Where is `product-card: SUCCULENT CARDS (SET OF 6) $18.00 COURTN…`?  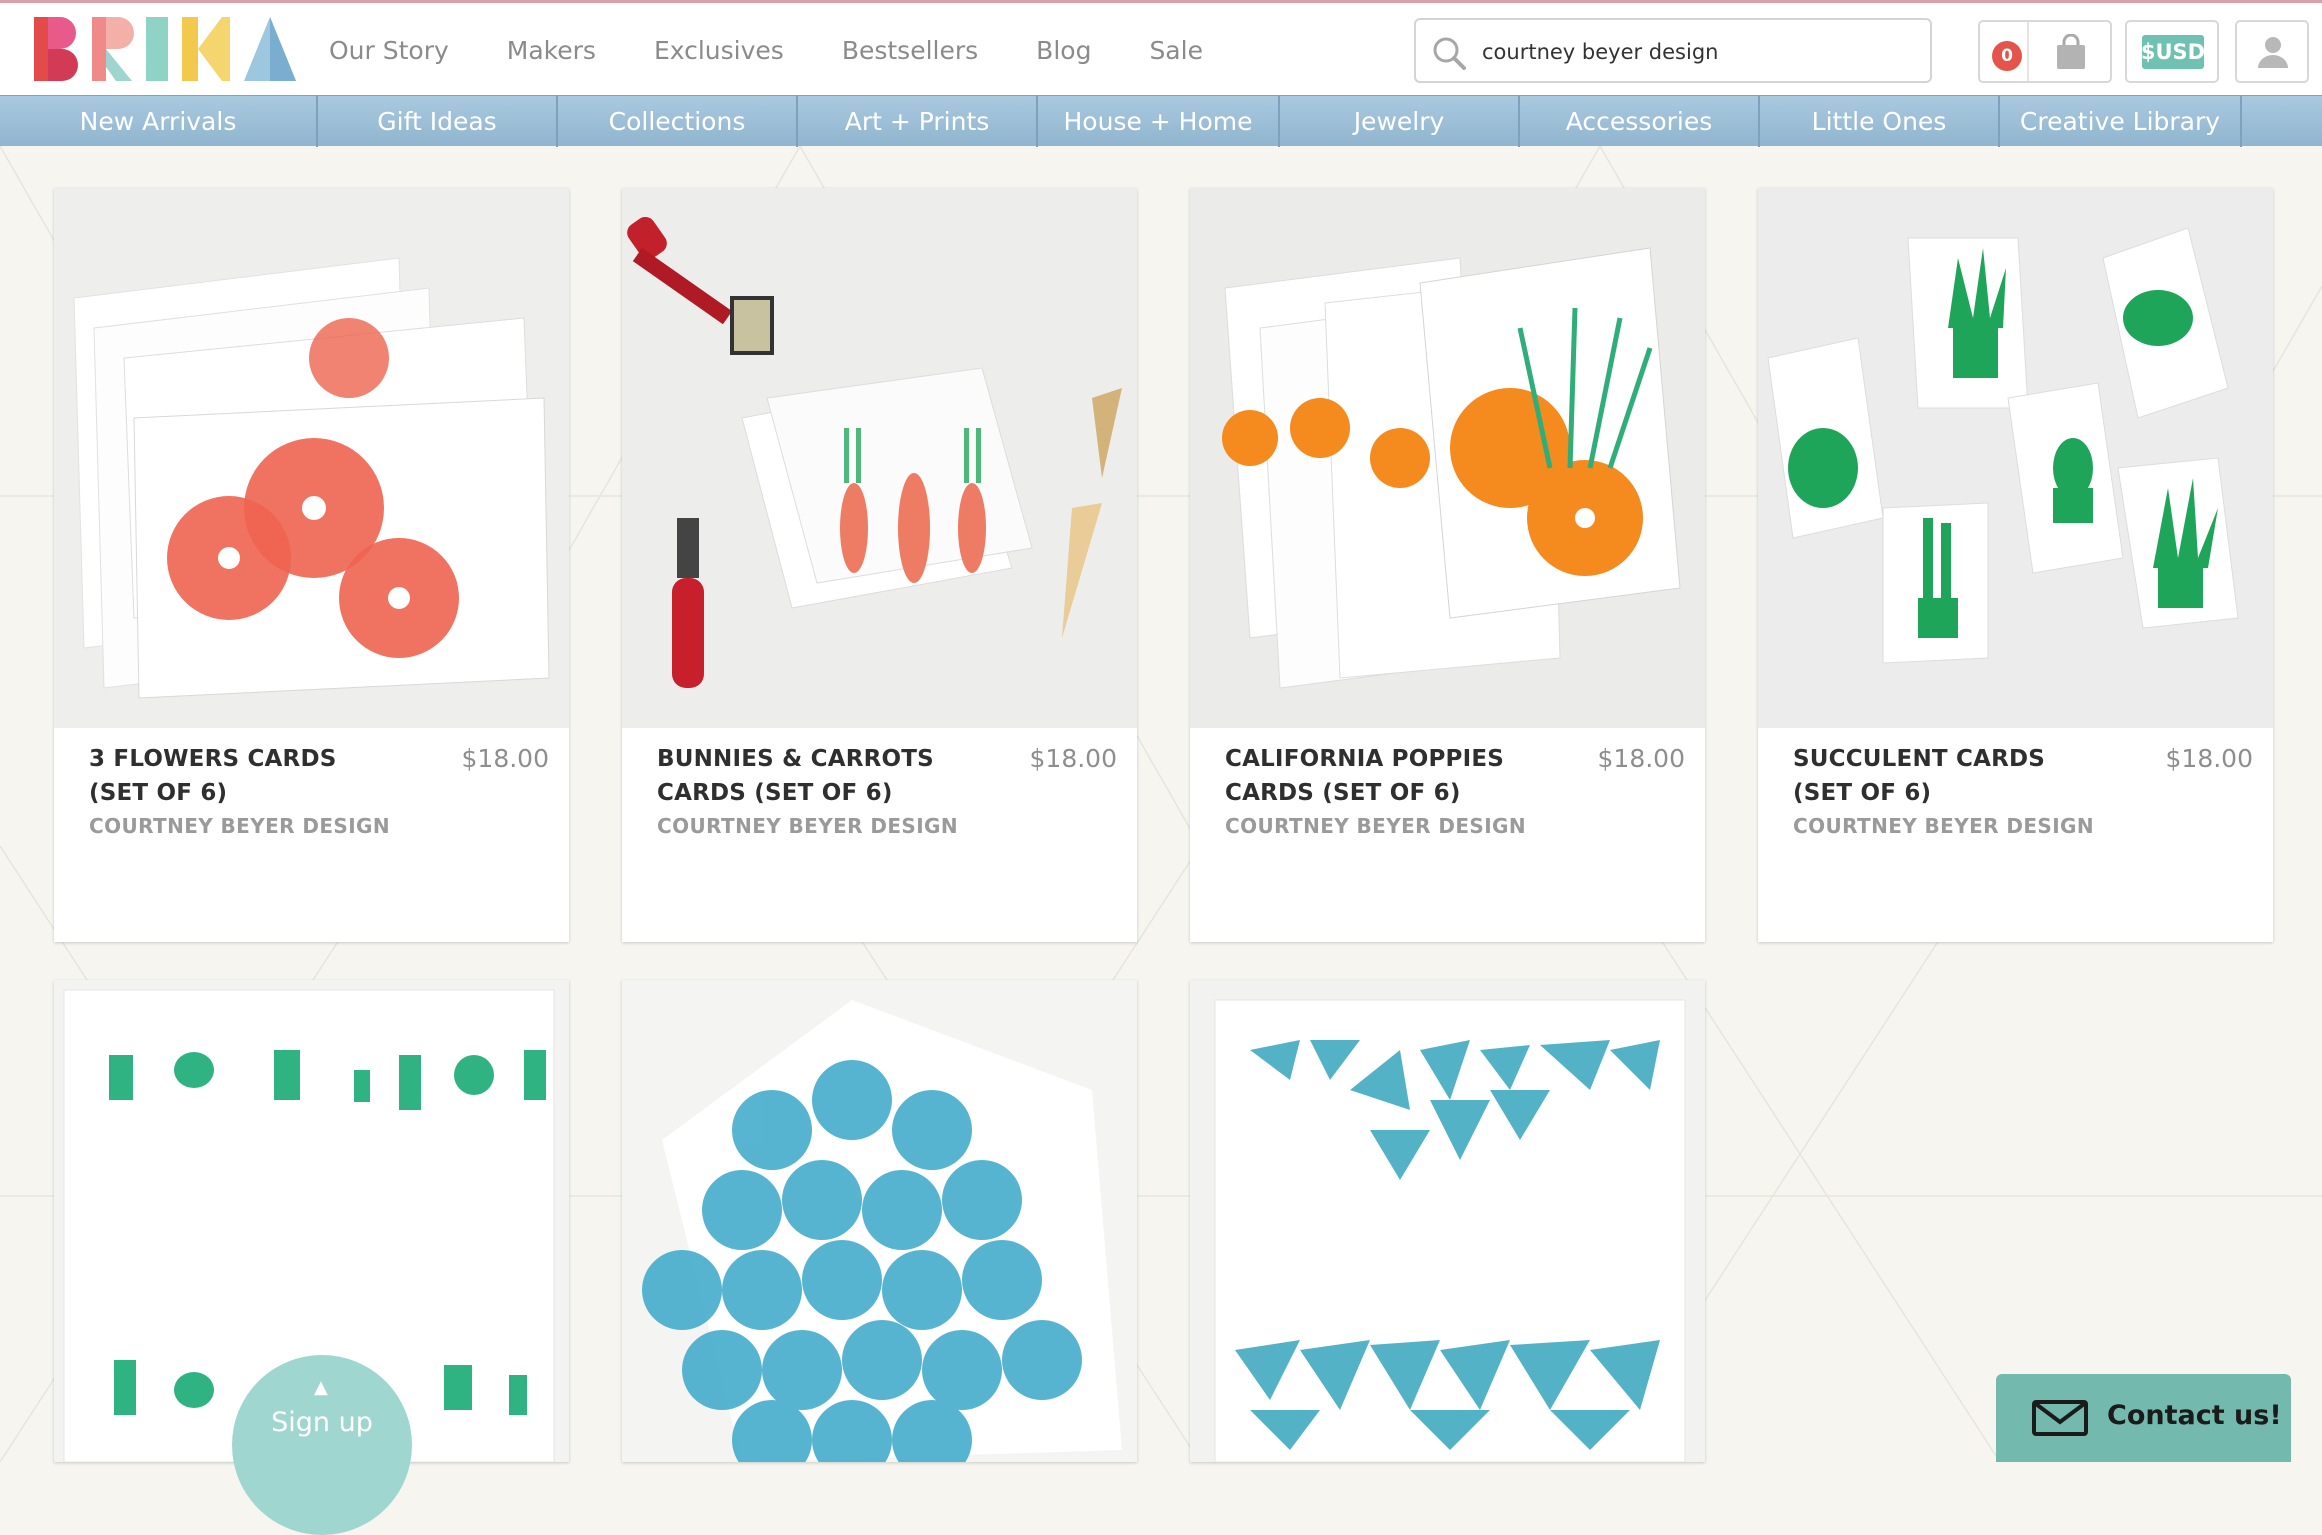 product-card: SUCCULENT CARDS (SET OF 6) $18.00 COURTN… is located at coordinates (2015, 565).